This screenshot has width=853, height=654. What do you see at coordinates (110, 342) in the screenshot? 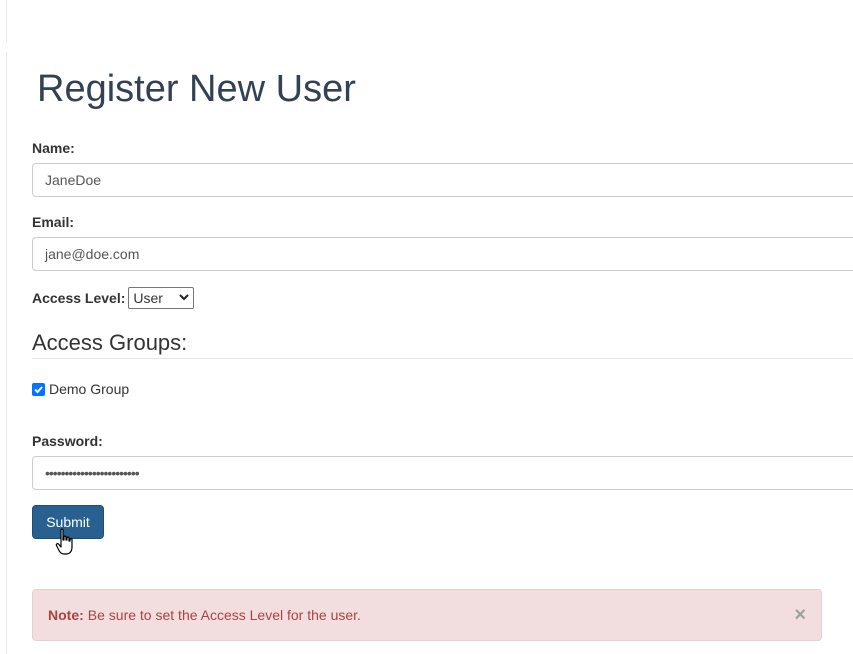
I see `access-groups-heading: Access Groups:` at bounding box center [110, 342].